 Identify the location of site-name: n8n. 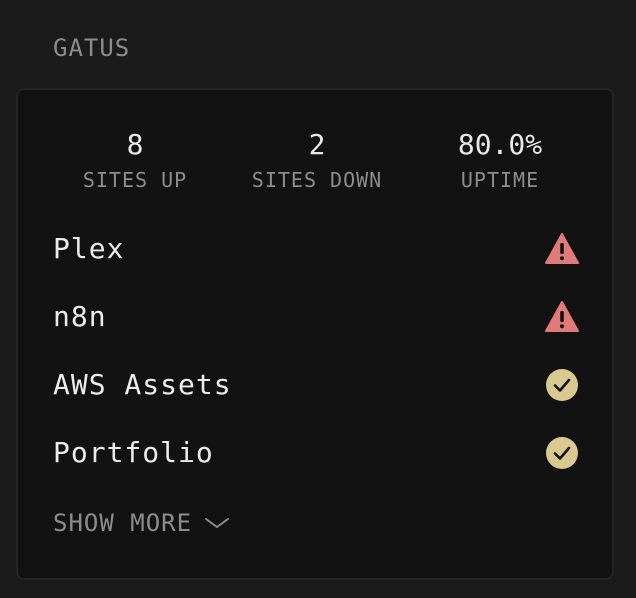
(80, 316).